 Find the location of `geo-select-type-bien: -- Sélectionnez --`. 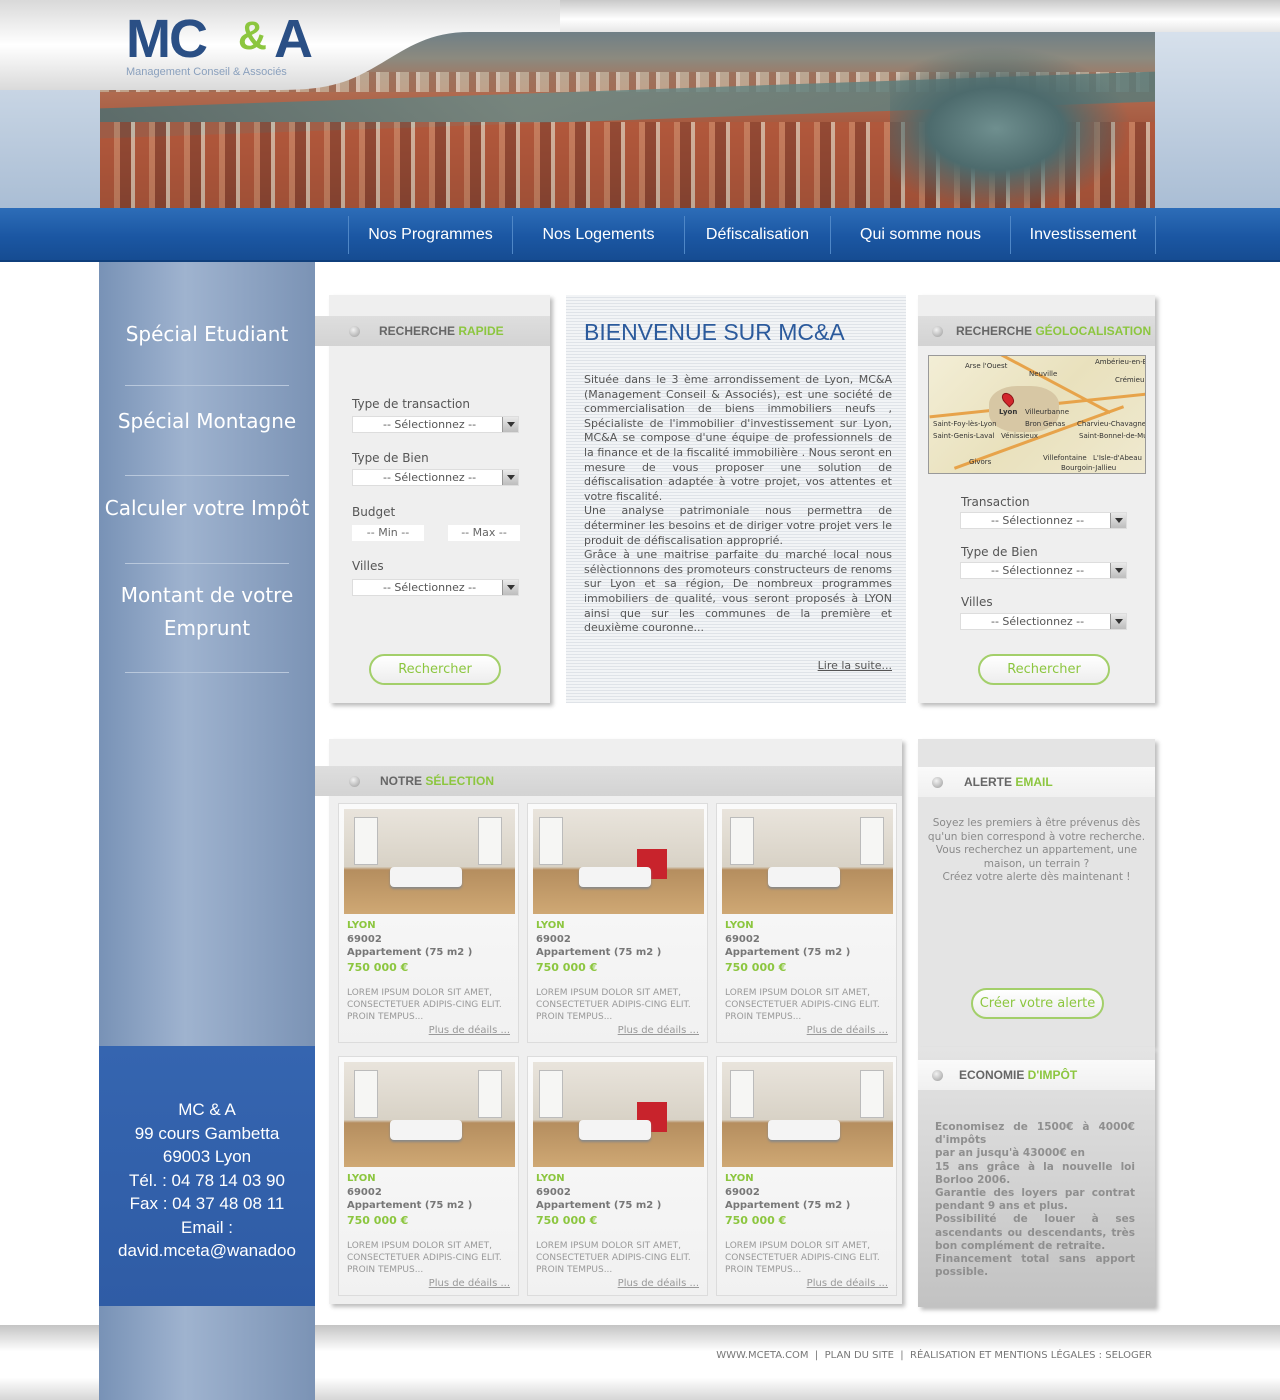

geo-select-type-bien: -- Sélectionnez -- is located at coordinates (1043, 570).